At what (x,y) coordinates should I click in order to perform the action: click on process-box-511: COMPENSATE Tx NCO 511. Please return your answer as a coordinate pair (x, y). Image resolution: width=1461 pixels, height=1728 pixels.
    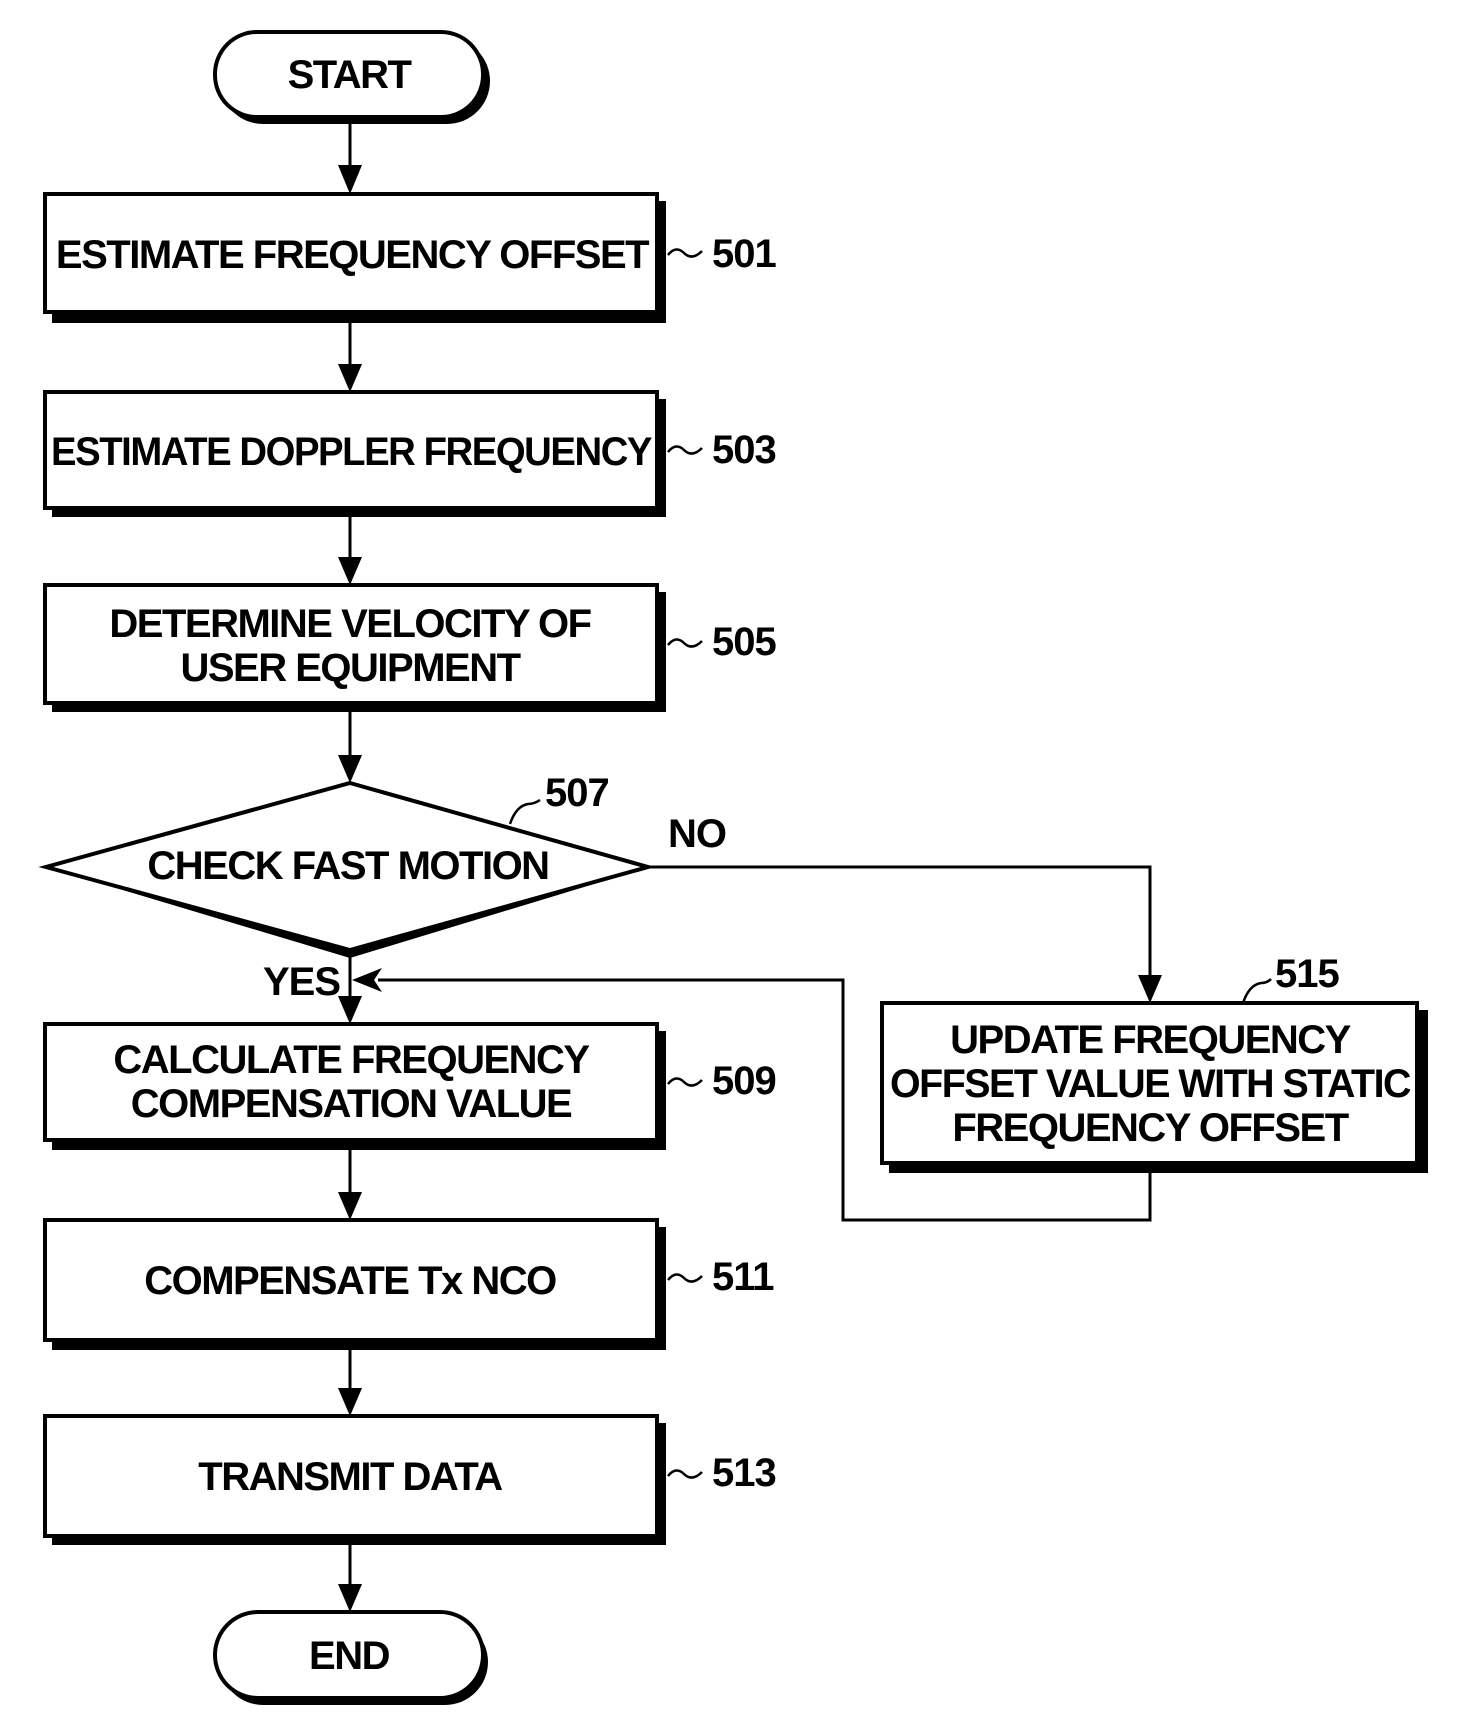
    Looking at the image, I should click on (409, 1284).